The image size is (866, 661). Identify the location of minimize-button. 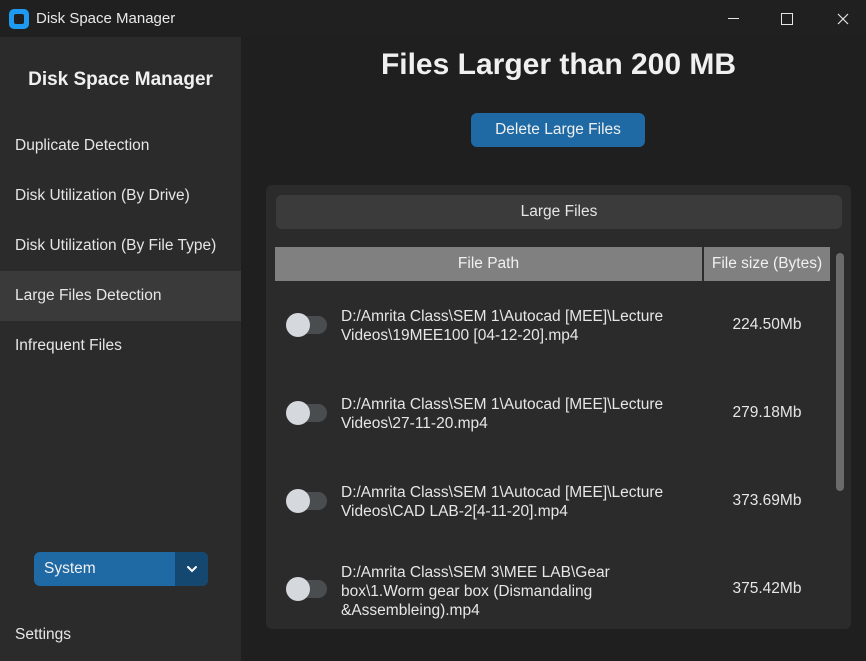
(733, 18).